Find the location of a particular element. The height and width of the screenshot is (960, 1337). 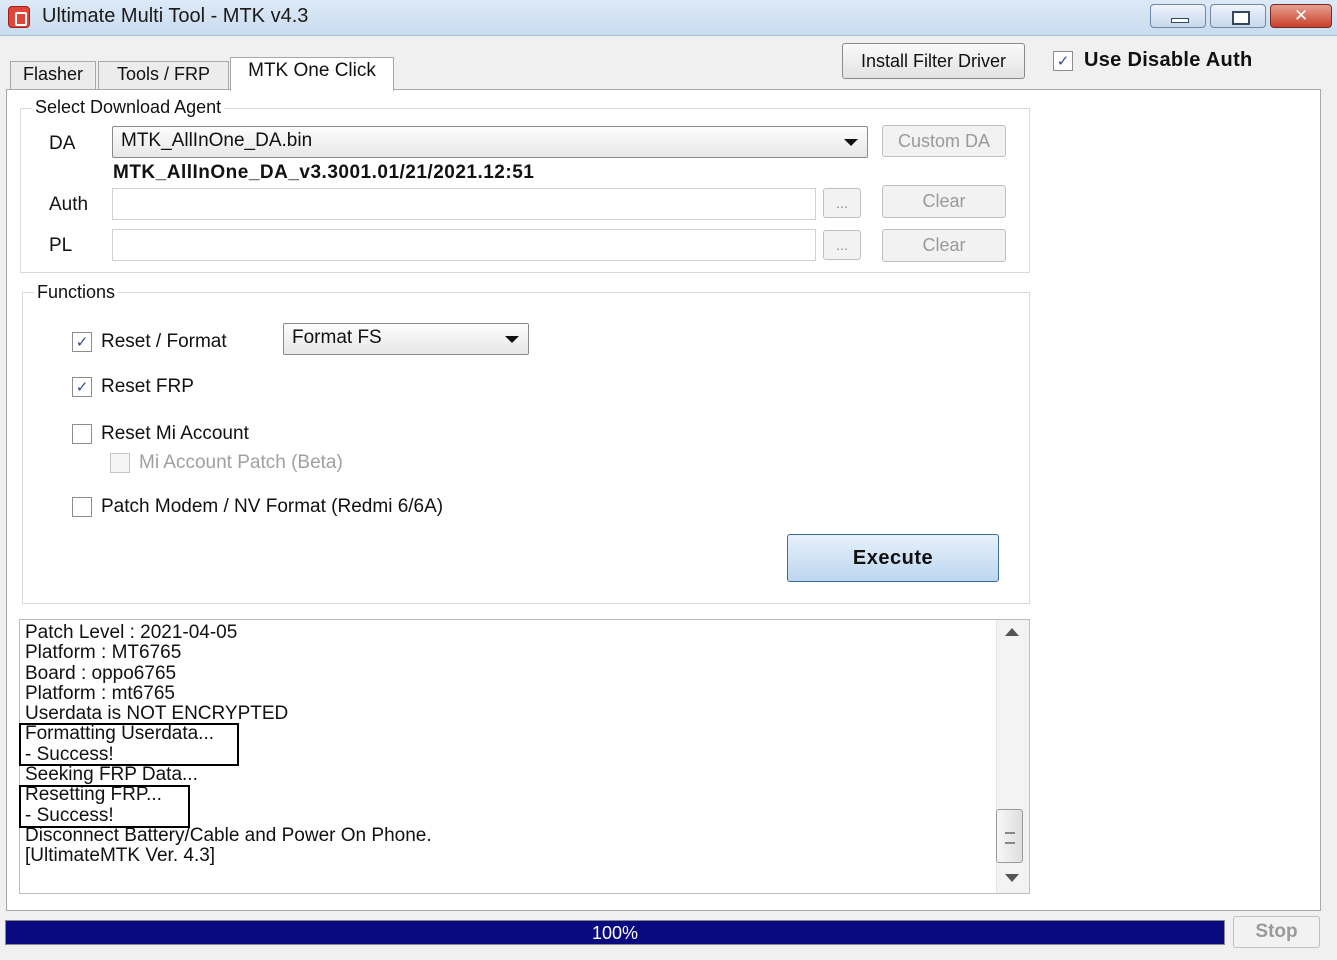

log-line: [UltimateMTK Ver. 4.3] is located at coordinates (120, 856).